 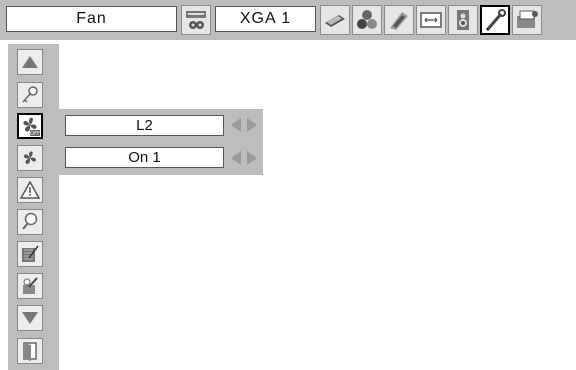 I want to click on fan-settings-panel: L2 On 1, so click(x=161, y=142).